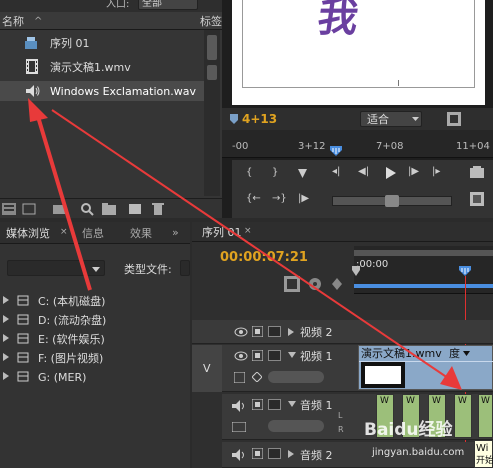 The image size is (493, 468). Describe the element at coordinates (418, 452) in the screenshot. I see `watermark-url: jingyan.baidu.com` at that location.